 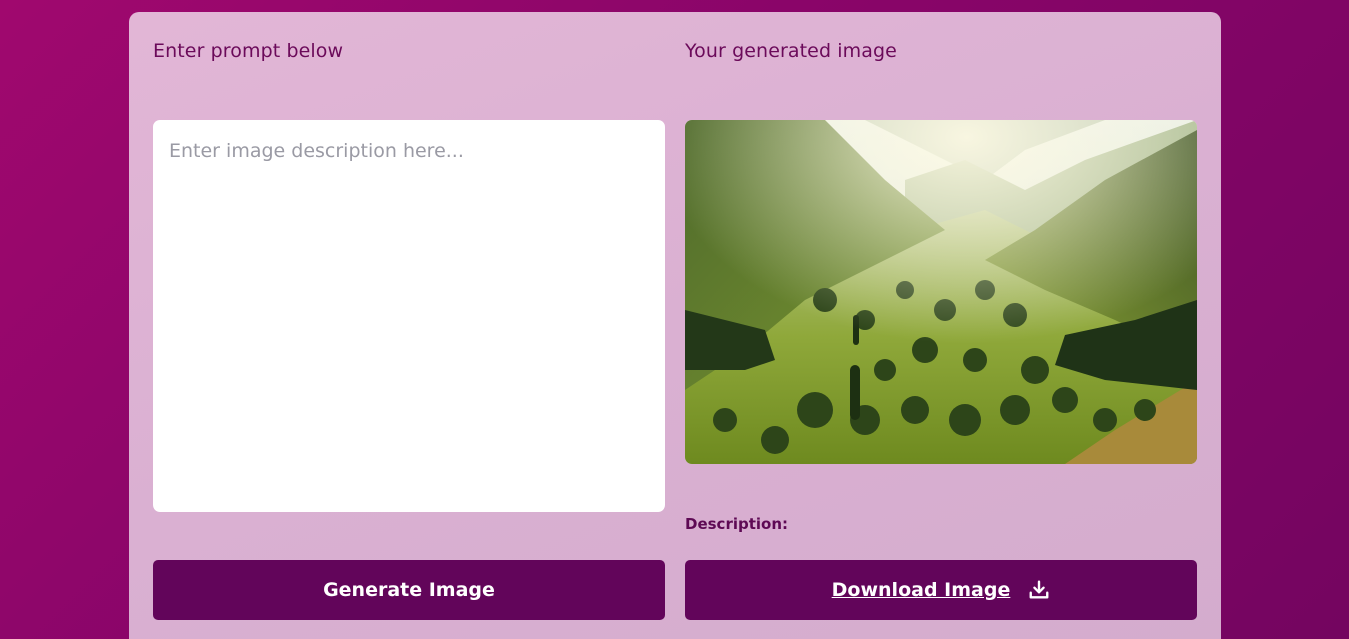 I want to click on generate-image-button: Generate Image, so click(x=409, y=590).